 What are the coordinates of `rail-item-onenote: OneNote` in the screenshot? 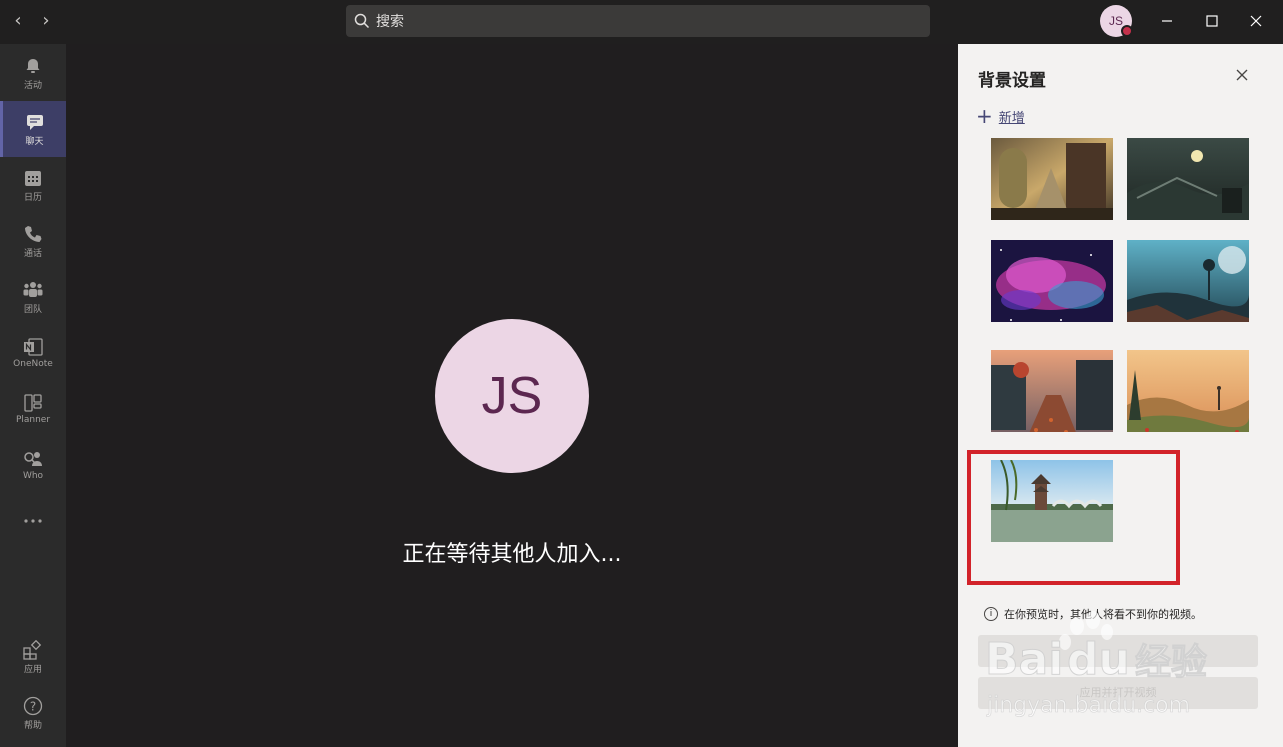 It's located at (33, 353).